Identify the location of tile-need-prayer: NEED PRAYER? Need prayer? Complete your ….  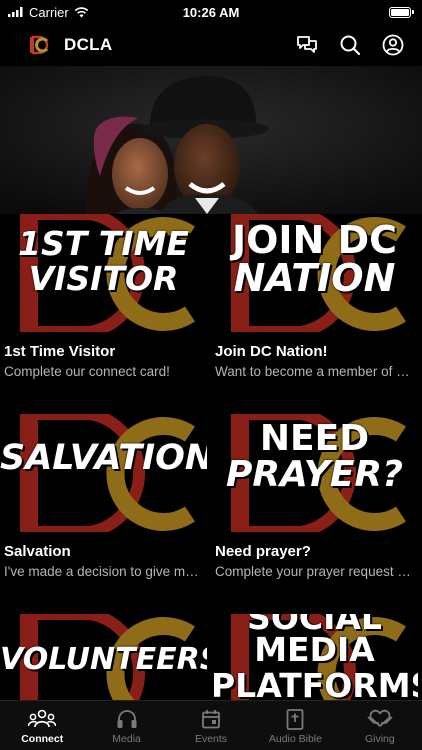
(316, 496).